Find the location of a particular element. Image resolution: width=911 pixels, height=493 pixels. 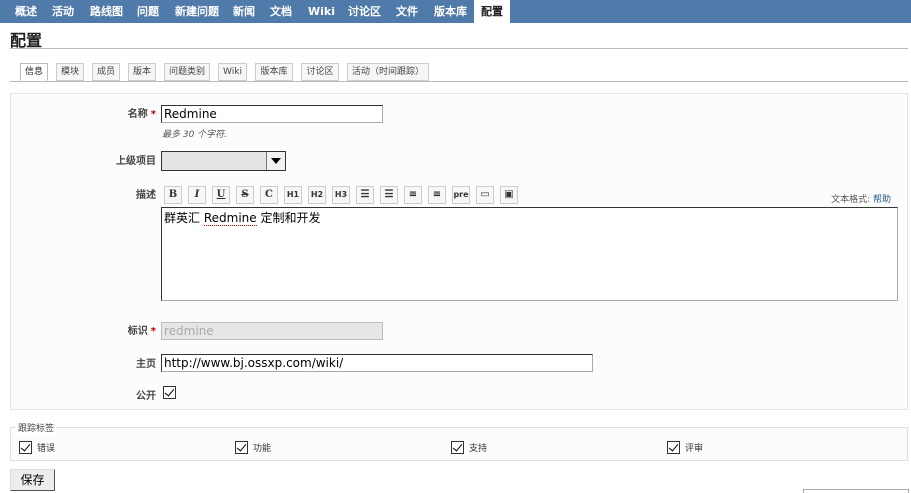

name-label-text: 名称 is located at coordinates (137, 114).